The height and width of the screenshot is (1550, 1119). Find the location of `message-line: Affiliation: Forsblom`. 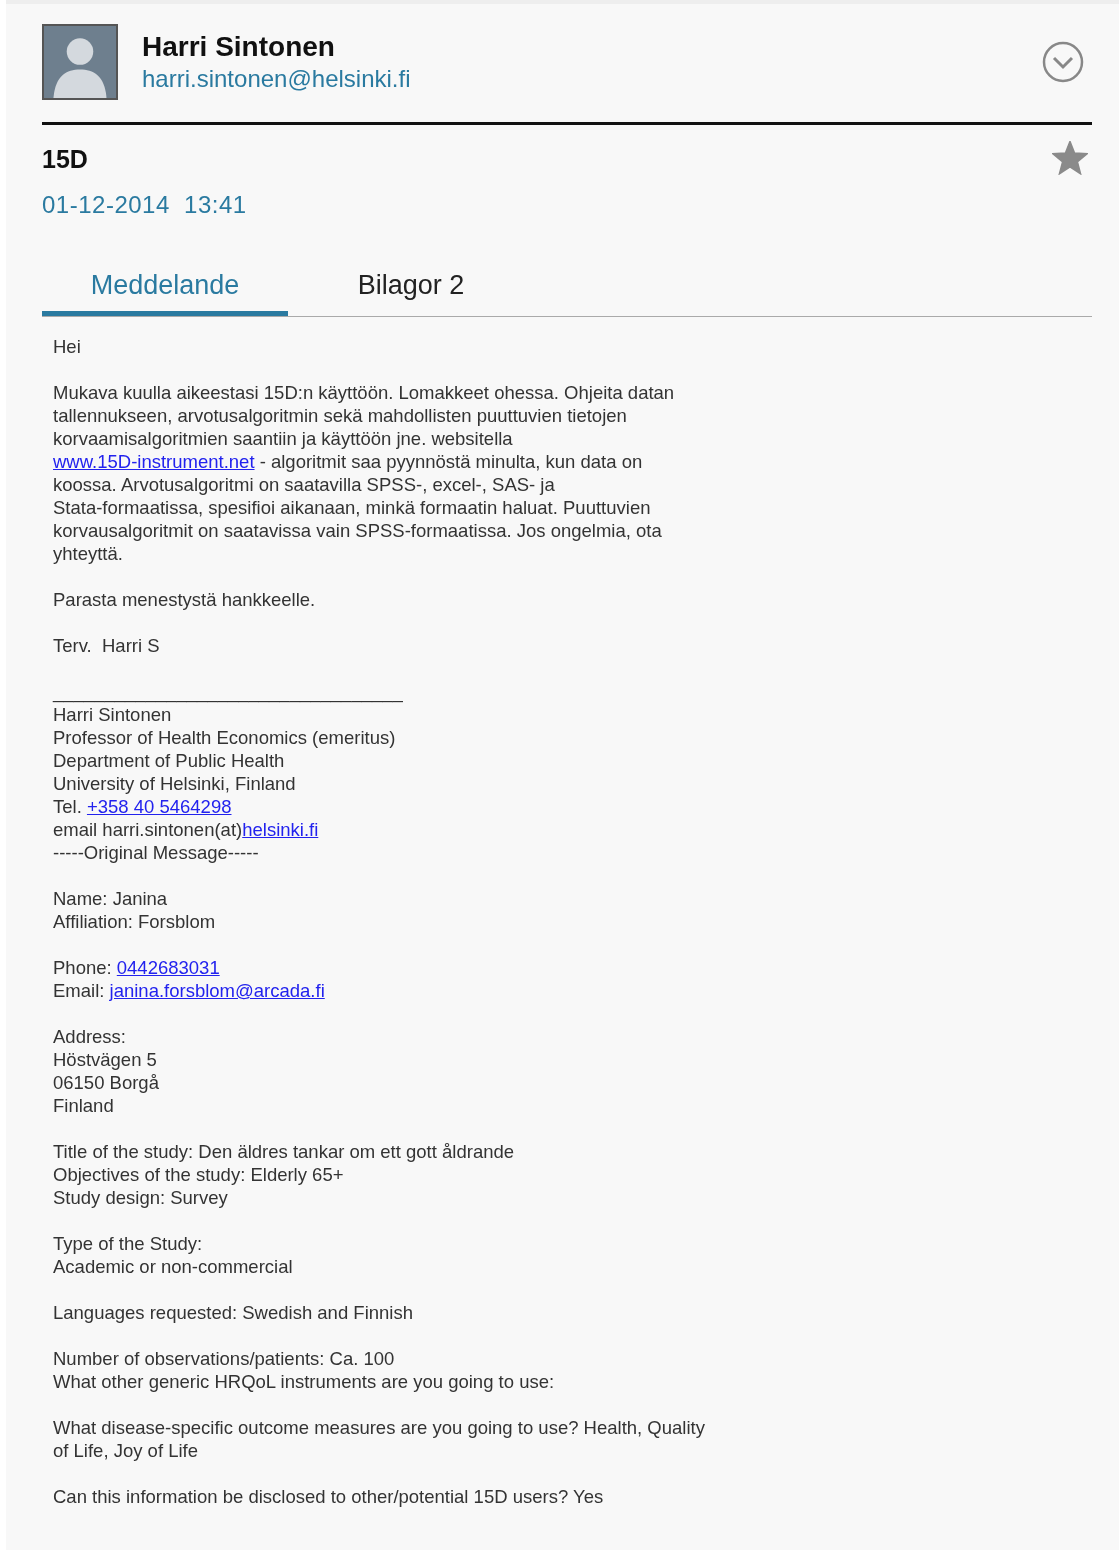

message-line: Affiliation: Forsblom is located at coordinates (134, 921).